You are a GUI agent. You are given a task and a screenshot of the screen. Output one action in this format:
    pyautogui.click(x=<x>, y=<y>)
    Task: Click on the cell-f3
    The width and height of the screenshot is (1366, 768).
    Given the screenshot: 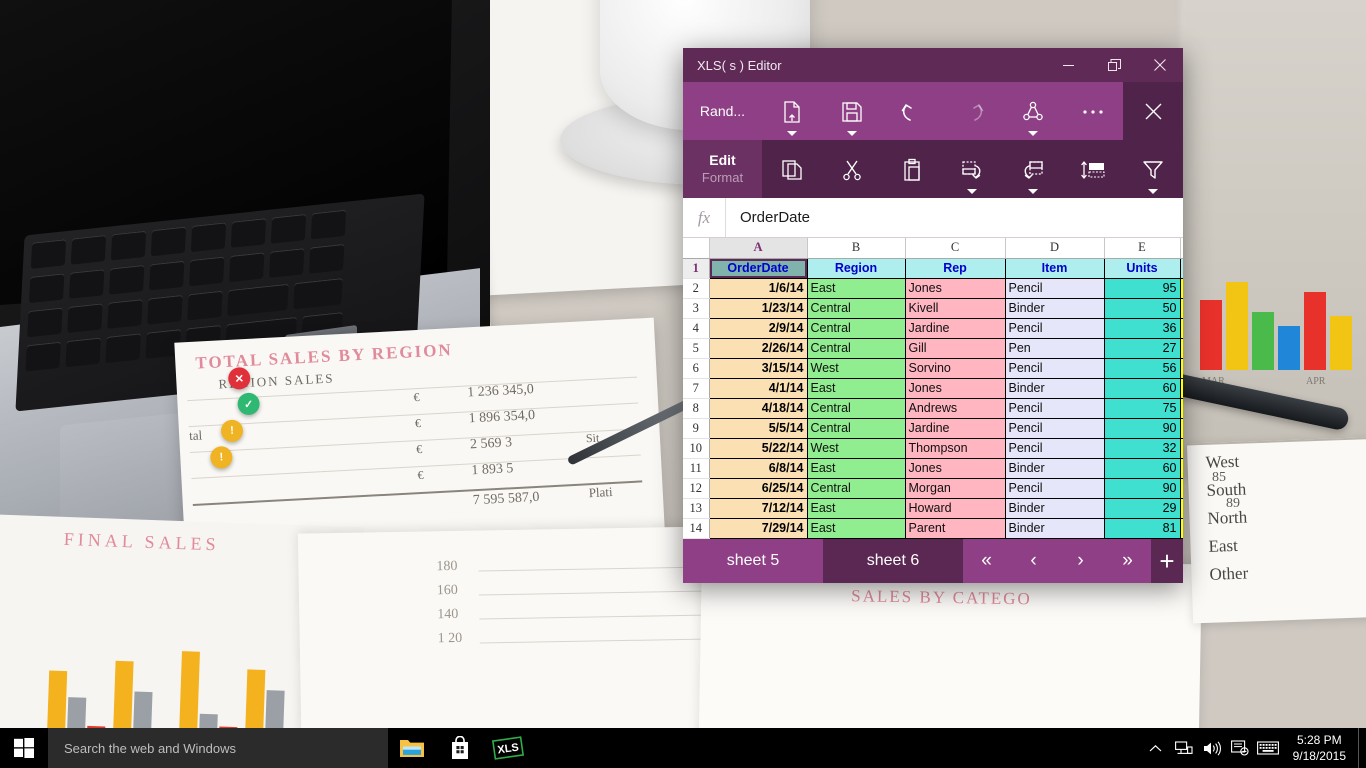 What is the action you would take?
    pyautogui.click(x=1181, y=308)
    